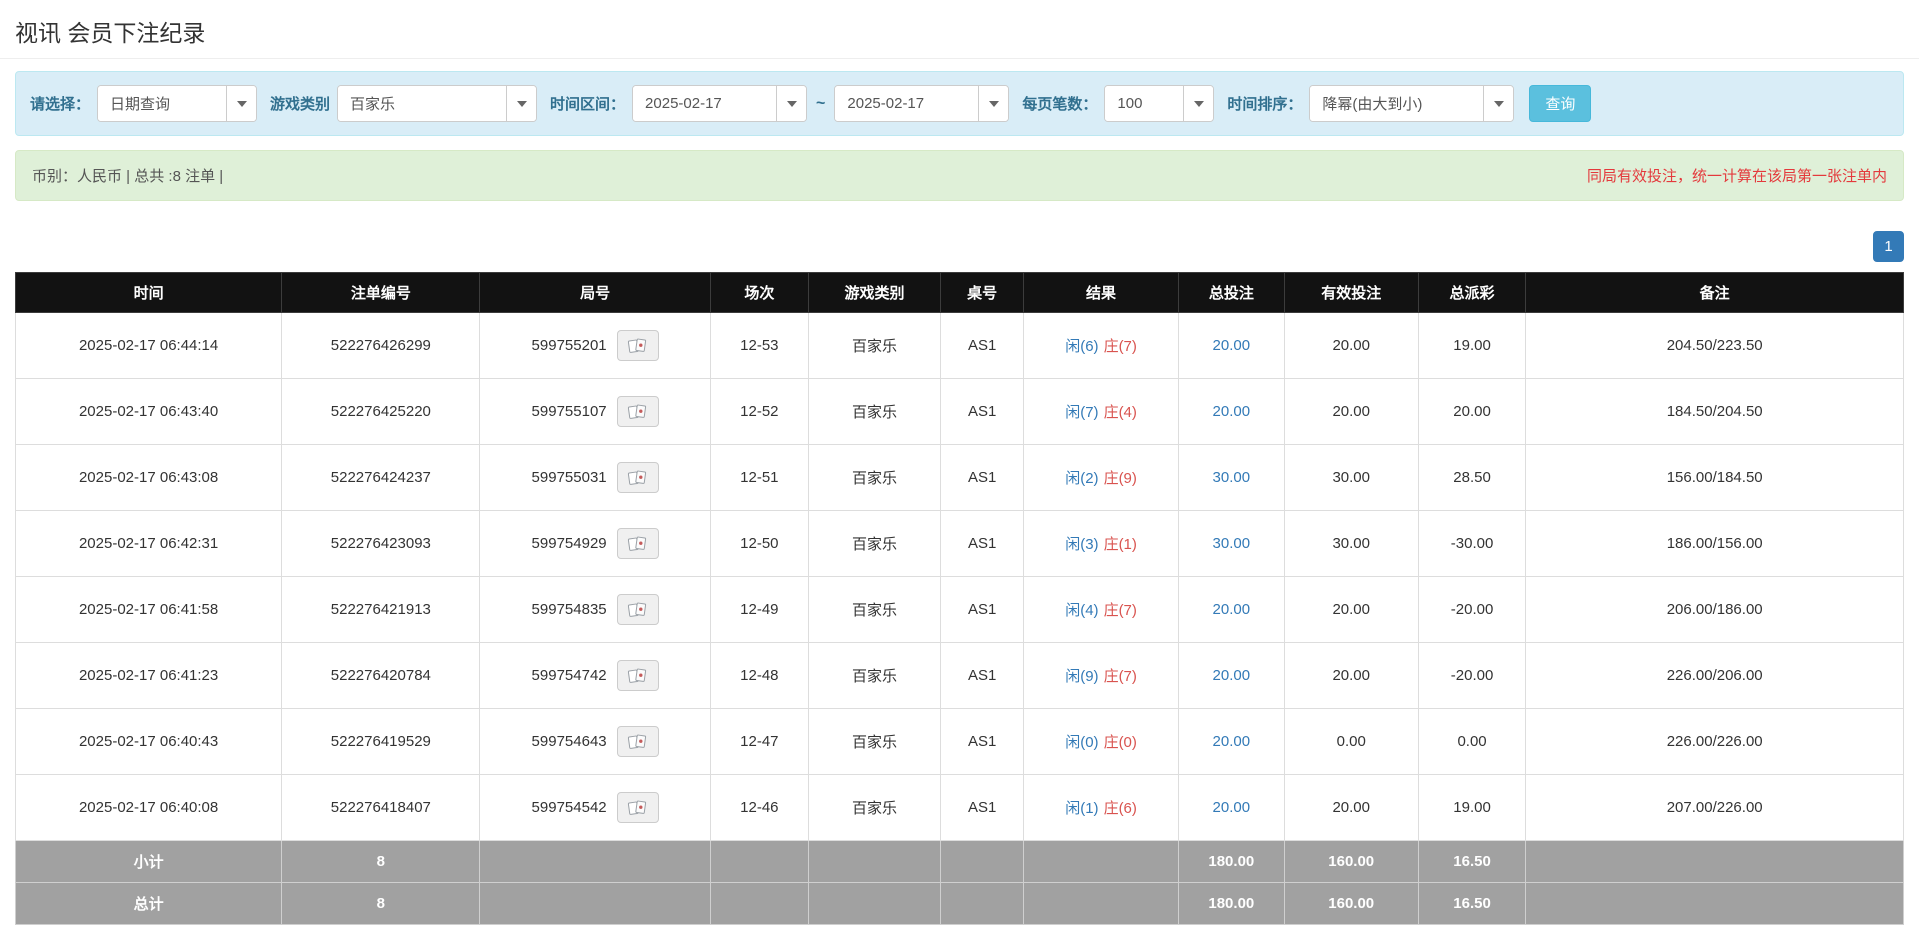 The height and width of the screenshot is (925, 1919). Describe the element at coordinates (148, 609) in the screenshot. I see `cell-time: 2025-02-17 06:41:58` at that location.